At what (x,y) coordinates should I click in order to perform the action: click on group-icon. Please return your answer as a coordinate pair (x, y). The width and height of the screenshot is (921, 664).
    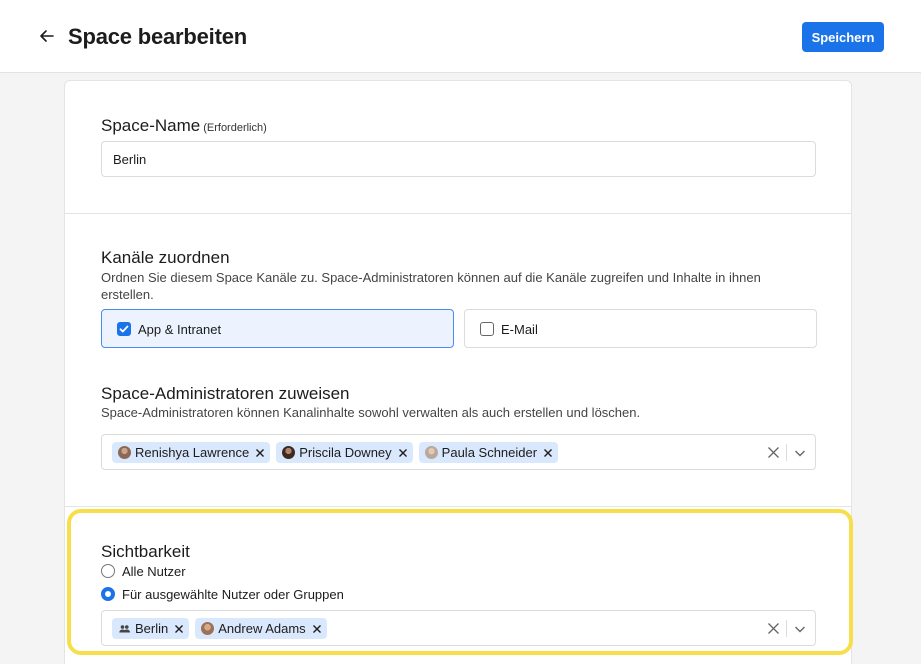
    Looking at the image, I should click on (124, 629).